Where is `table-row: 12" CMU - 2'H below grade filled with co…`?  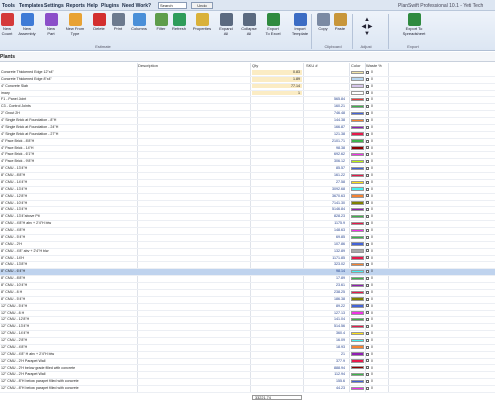
table-row: 12" CMU - 2'H below grade filled with co… is located at coordinates (247, 369).